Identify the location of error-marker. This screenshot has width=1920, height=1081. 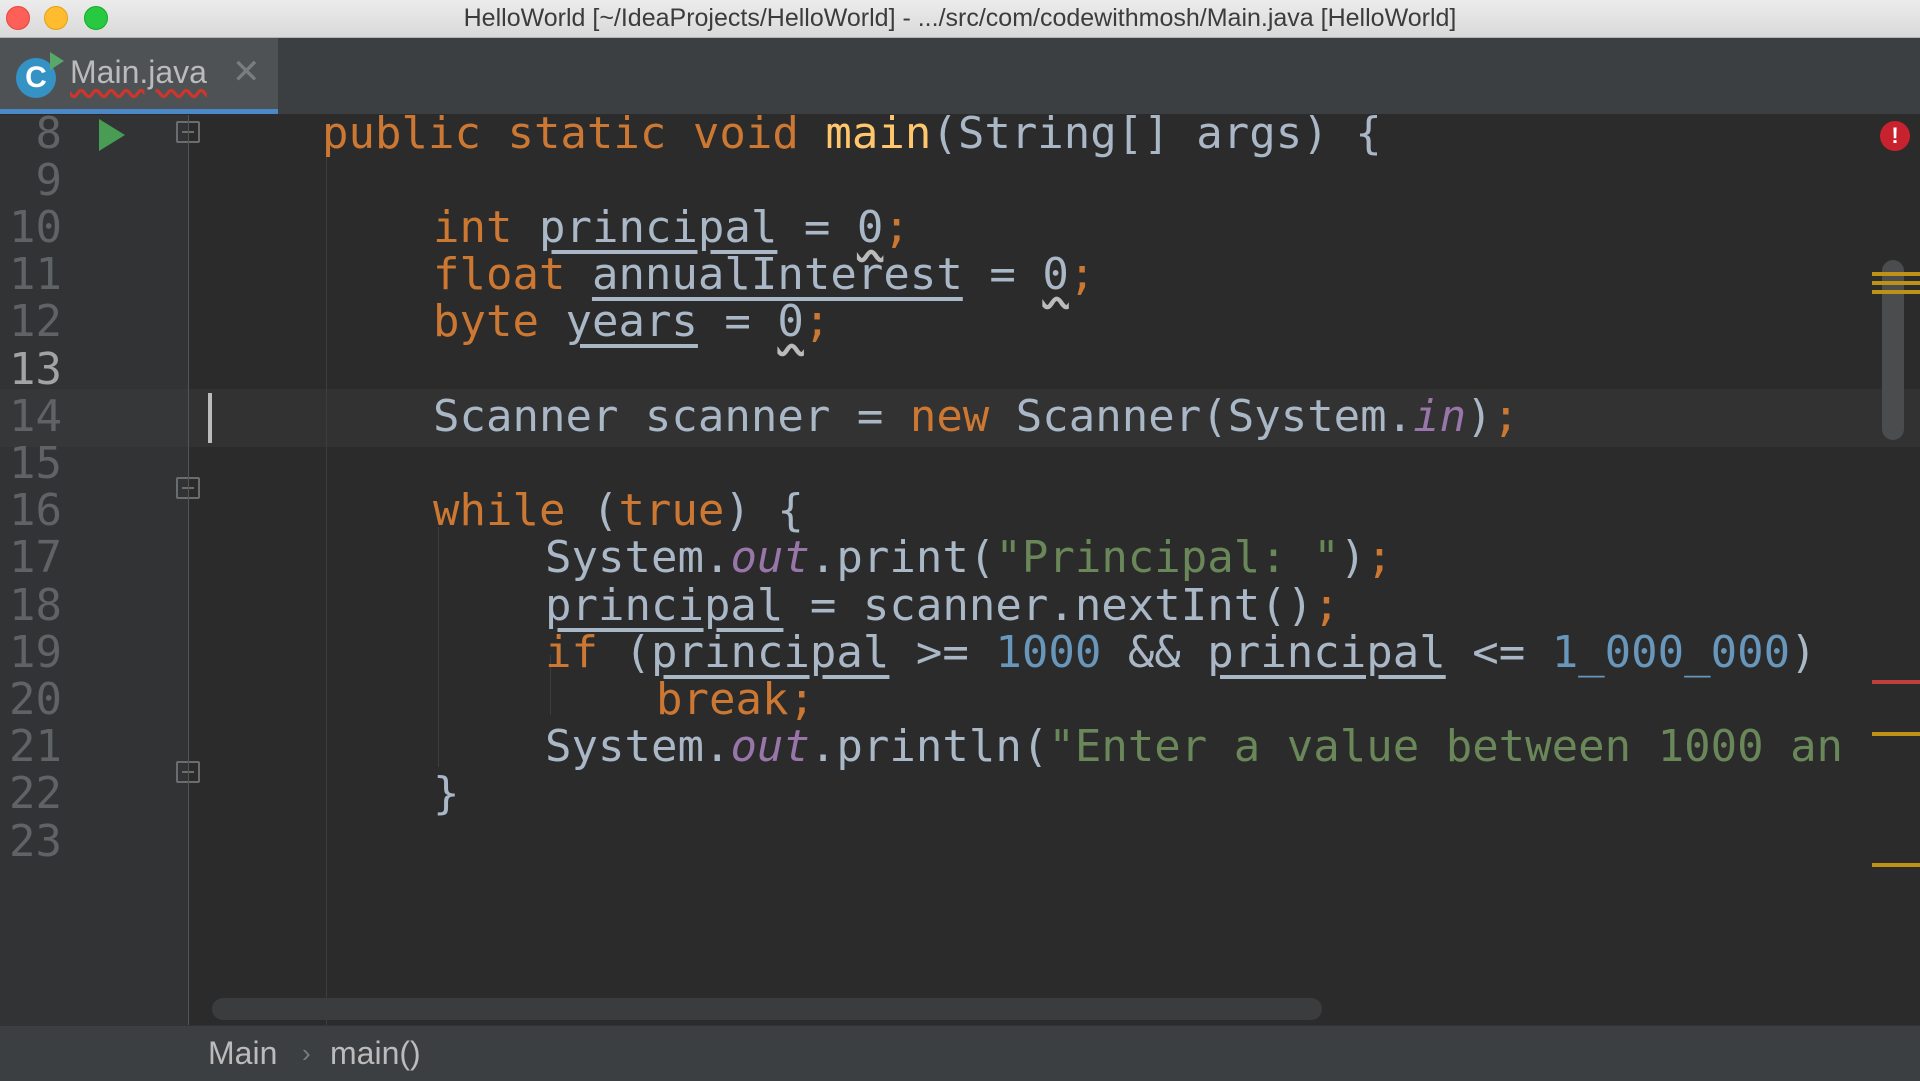
(1896, 682).